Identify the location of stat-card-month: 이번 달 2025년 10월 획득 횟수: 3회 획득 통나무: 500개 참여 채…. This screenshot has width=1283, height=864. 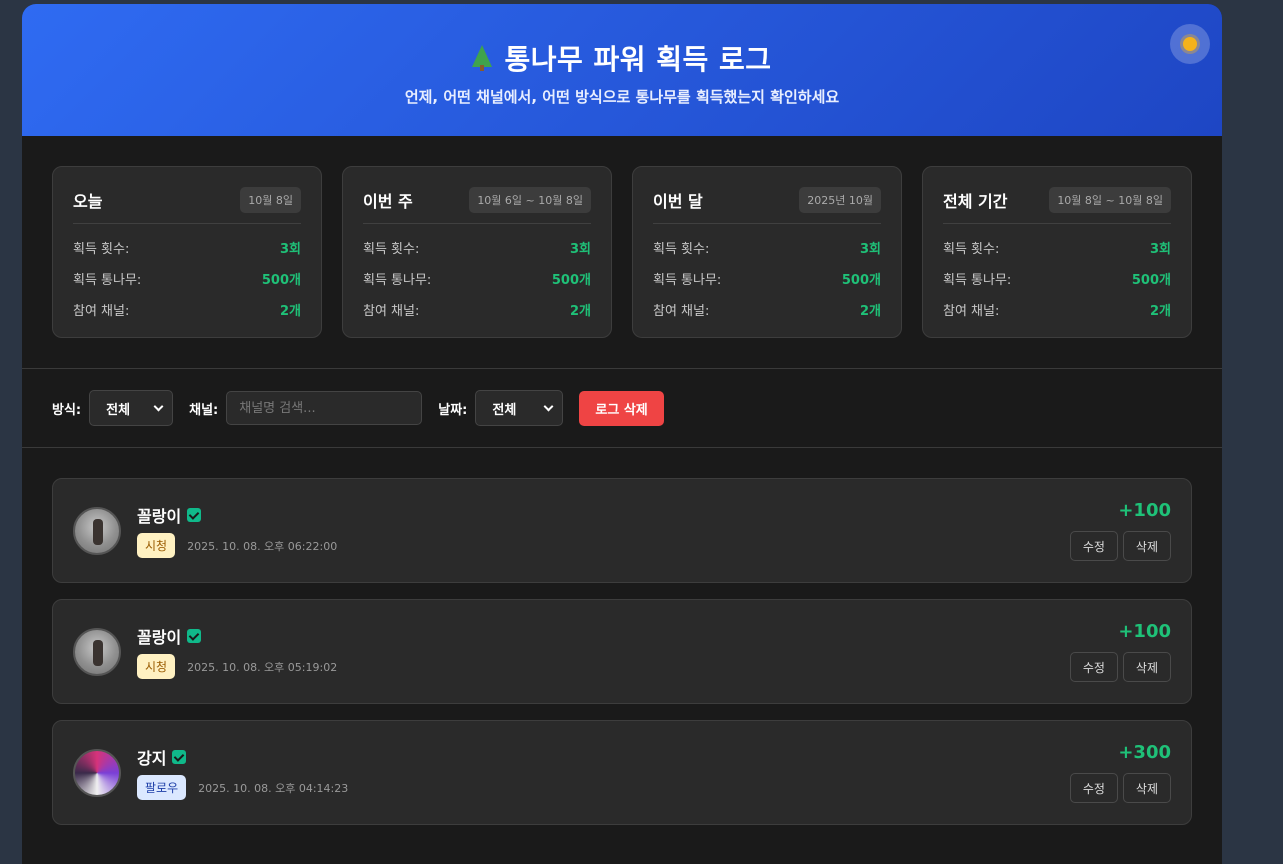
(767, 252).